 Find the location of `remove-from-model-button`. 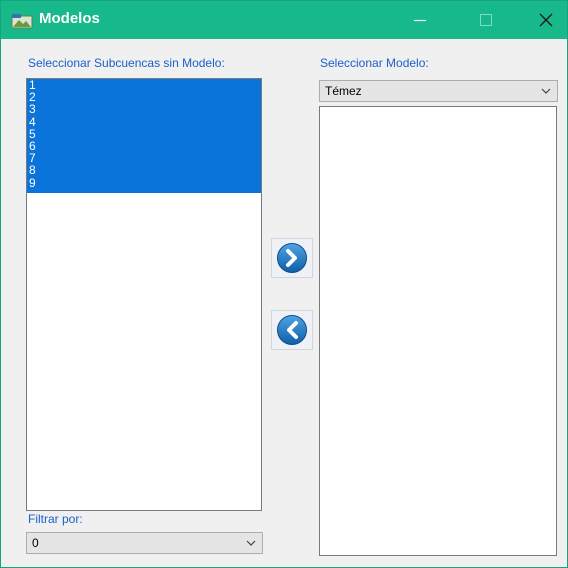

remove-from-model-button is located at coordinates (292, 330).